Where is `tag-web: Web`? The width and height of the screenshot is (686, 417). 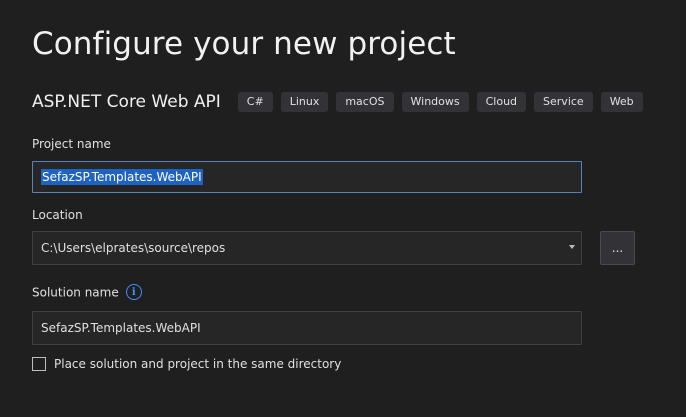 tag-web: Web is located at coordinates (621, 102).